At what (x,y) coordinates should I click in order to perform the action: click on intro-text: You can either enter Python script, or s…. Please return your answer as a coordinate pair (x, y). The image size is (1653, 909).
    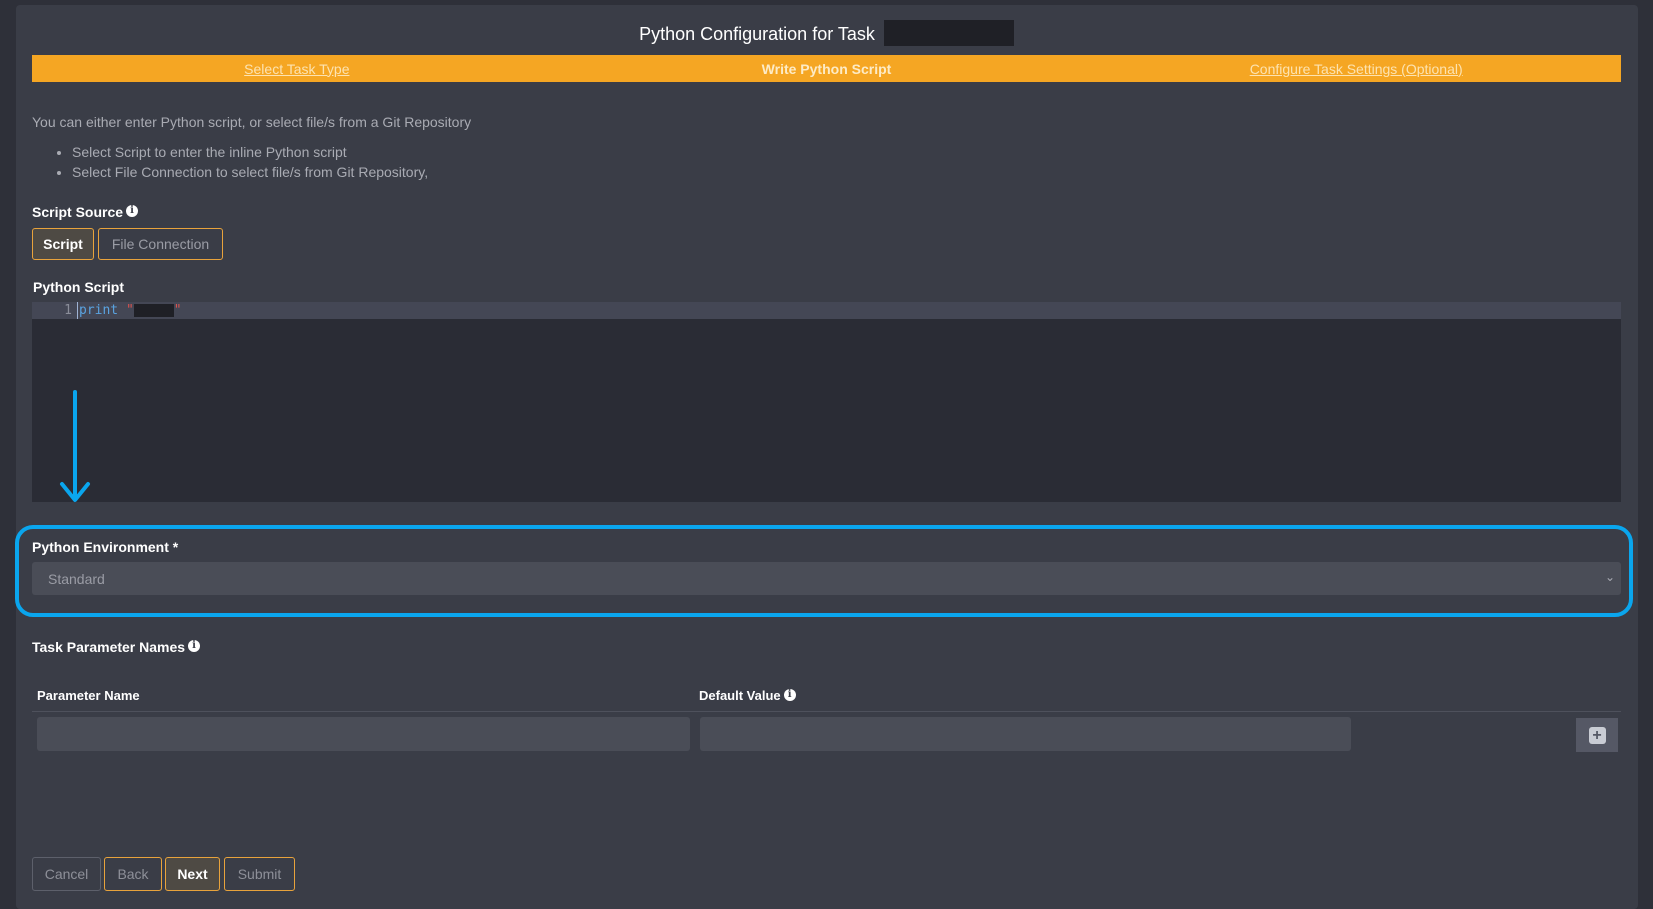
    Looking at the image, I should click on (252, 122).